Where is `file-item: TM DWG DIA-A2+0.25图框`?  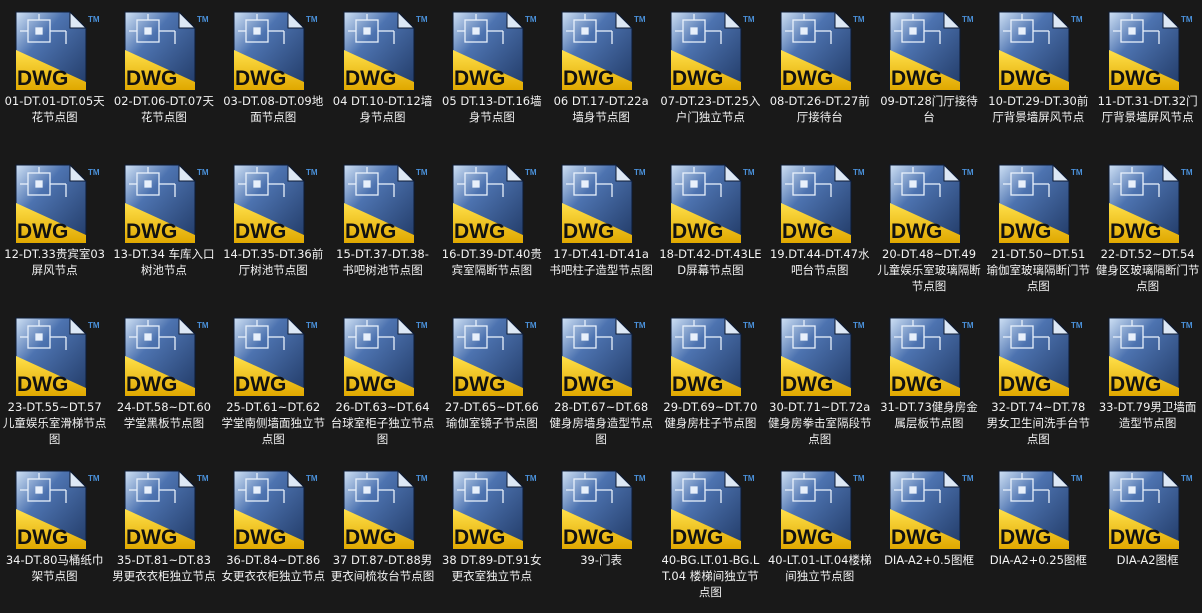 file-item: TM DWG DIA-A2+0.25图框 is located at coordinates (1038, 536).